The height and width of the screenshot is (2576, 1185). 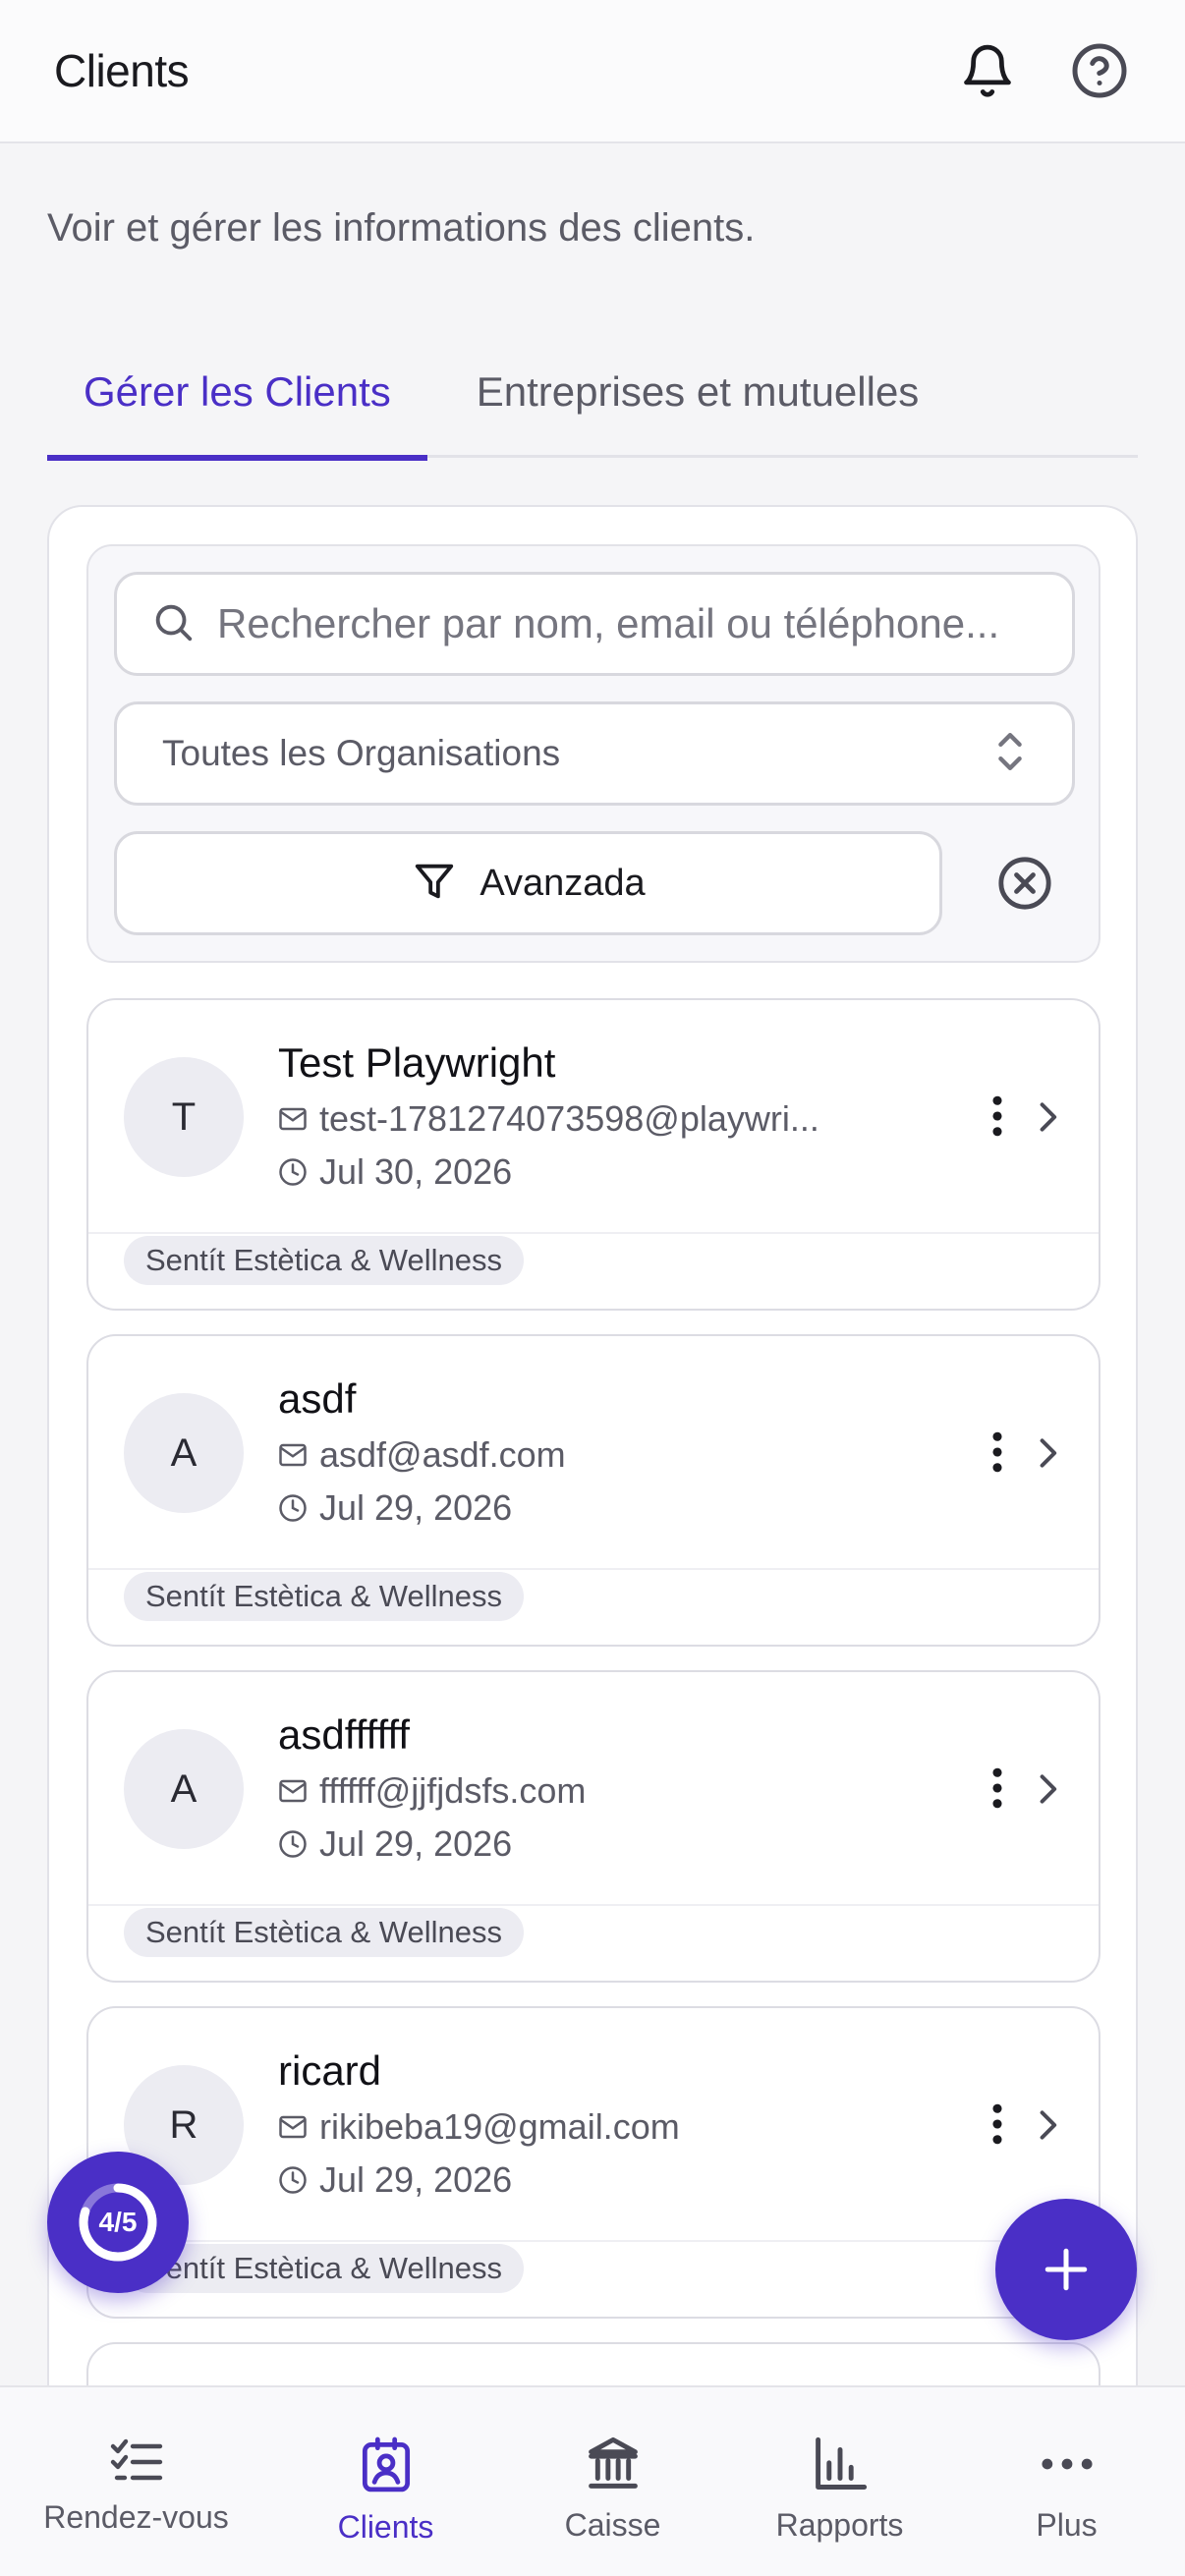 I want to click on bank-icon, so click(x=613, y=2462).